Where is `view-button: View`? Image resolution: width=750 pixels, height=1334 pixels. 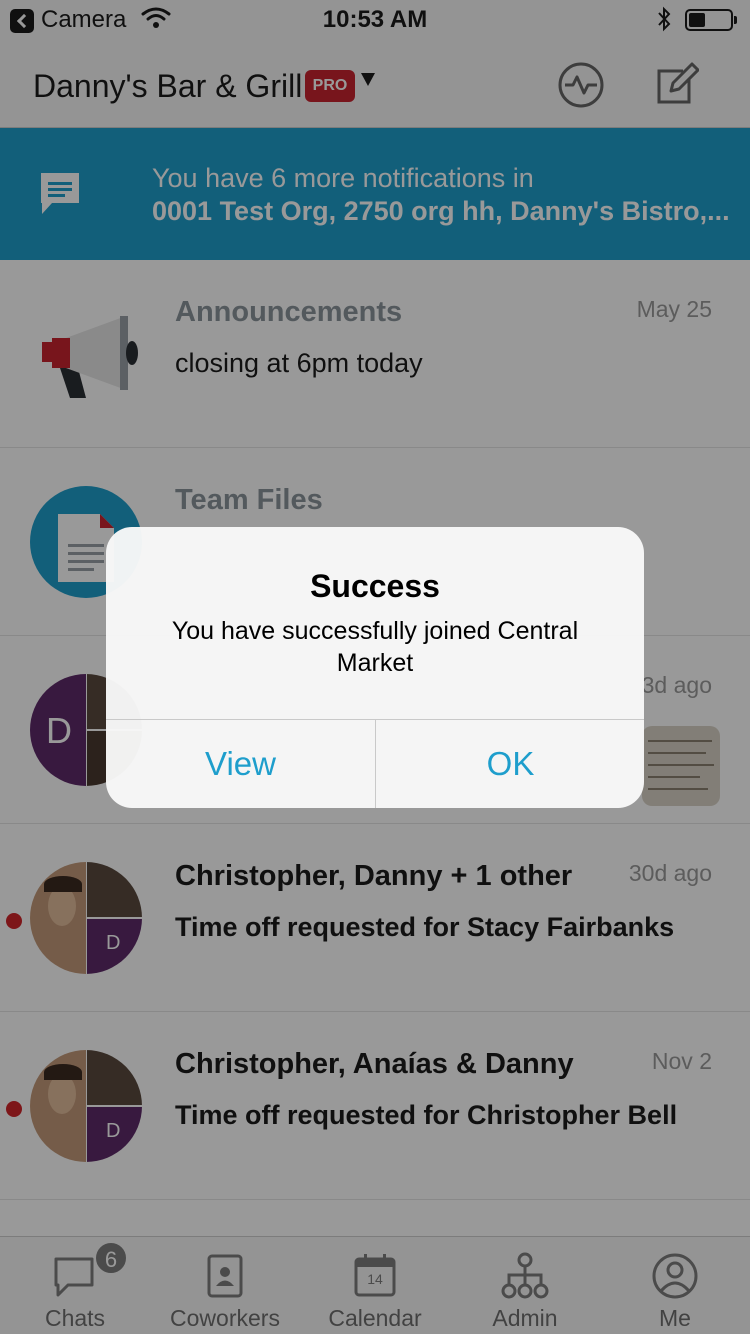 view-button: View is located at coordinates (240, 764).